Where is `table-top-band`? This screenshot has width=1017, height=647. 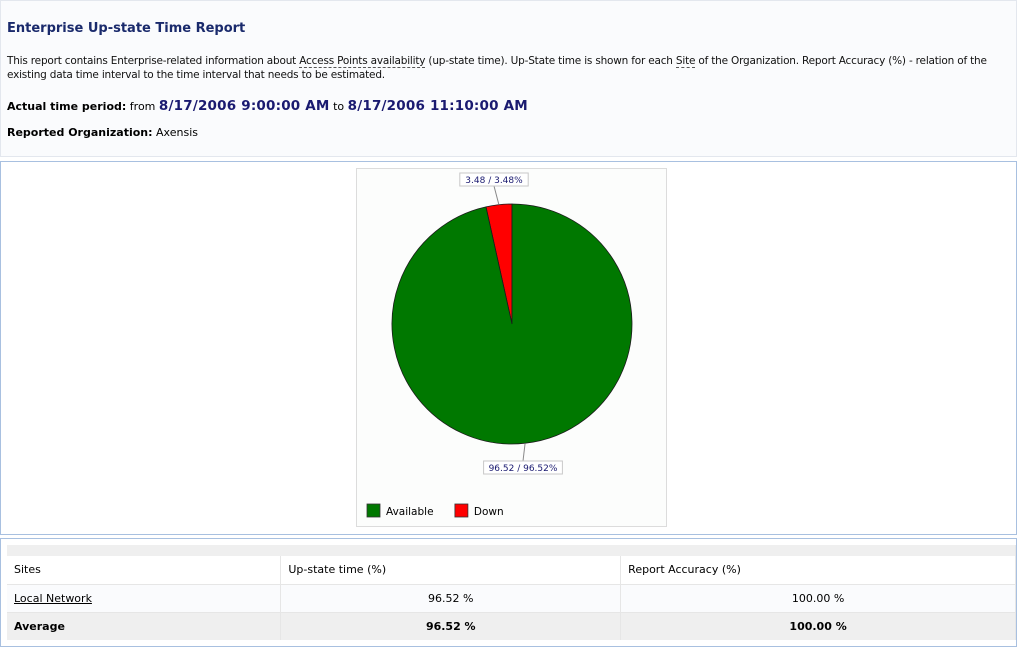
table-top-band is located at coordinates (511, 550).